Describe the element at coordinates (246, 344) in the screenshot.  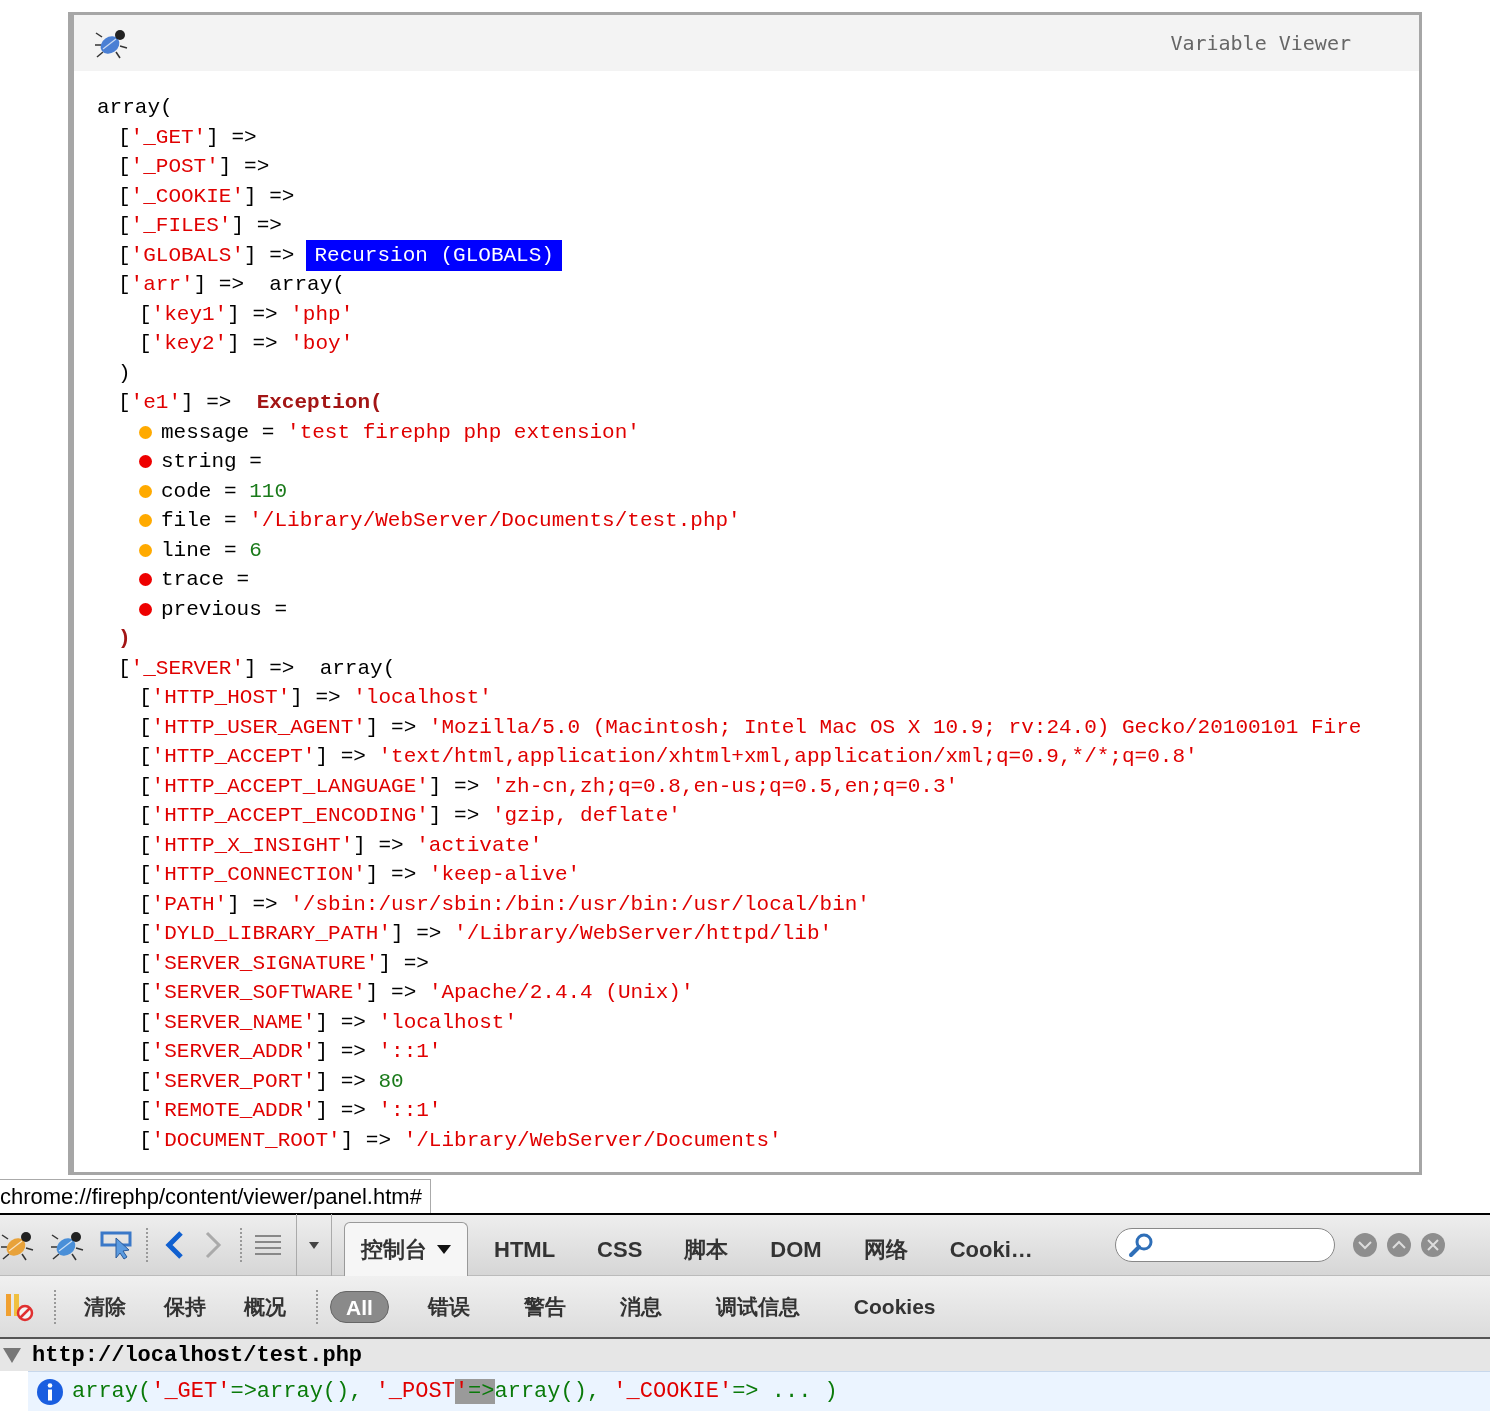
I see `code-line: ['key2'] => 'boy'` at that location.